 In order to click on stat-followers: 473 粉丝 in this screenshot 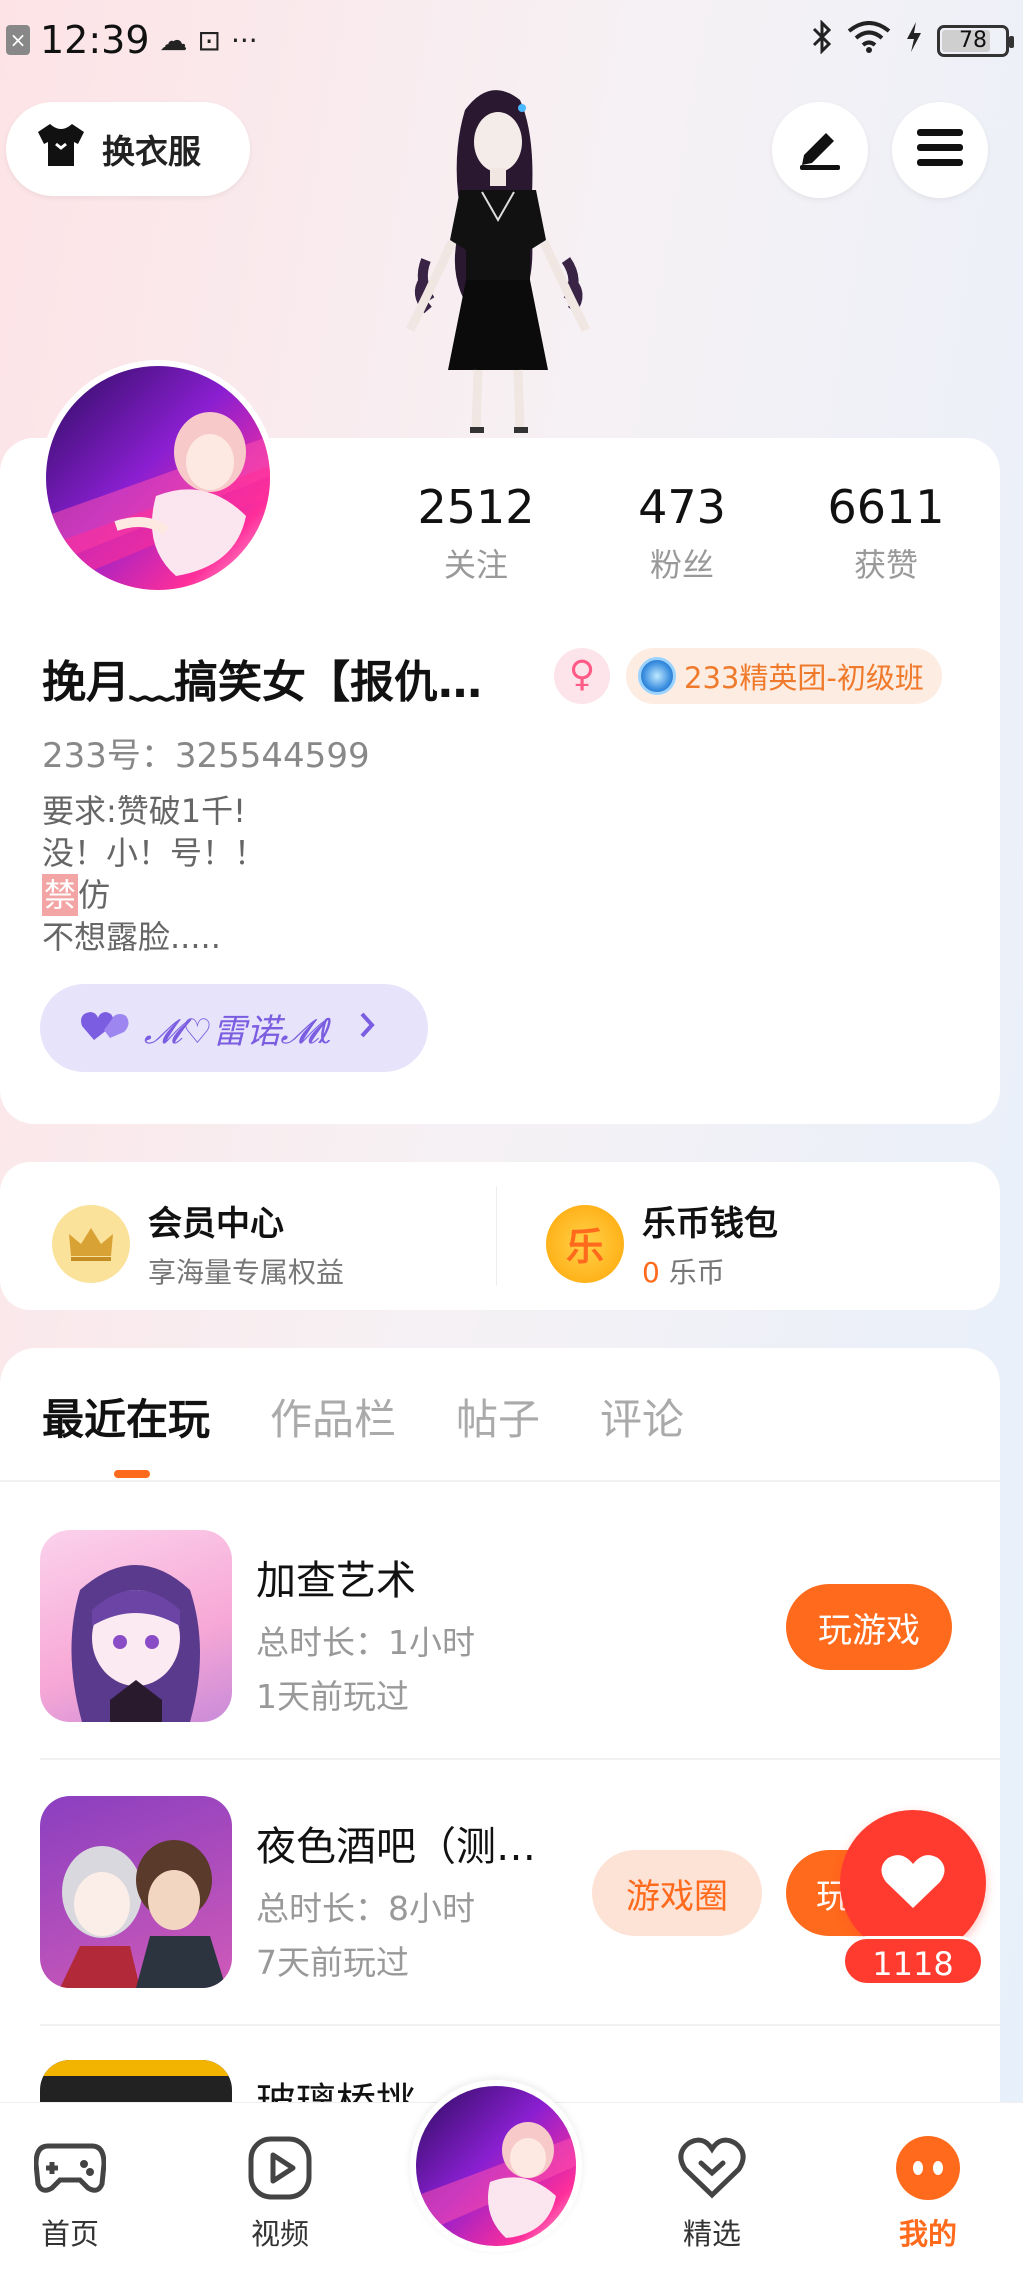, I will do `click(682, 533)`.